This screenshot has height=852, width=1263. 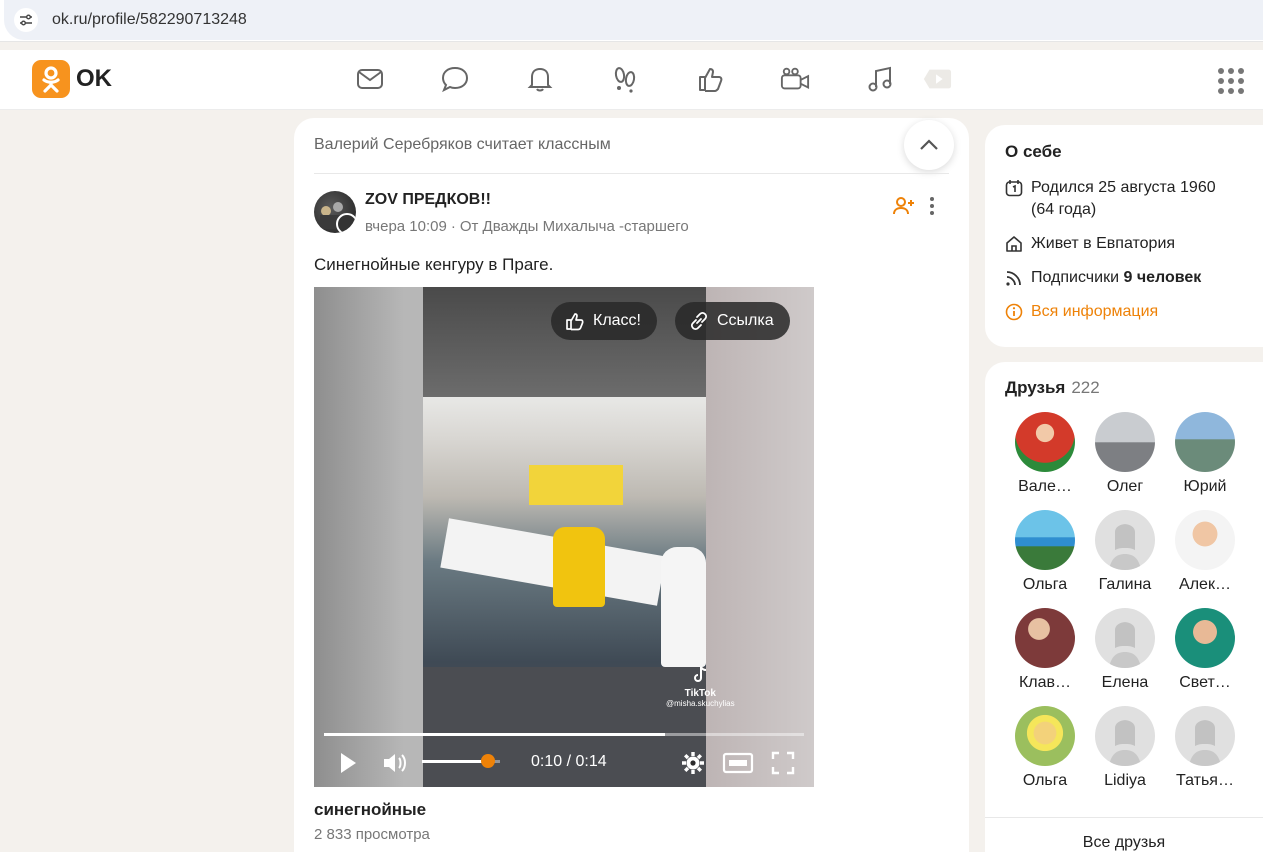 I want to click on fullscreen-icon, so click(x=783, y=763).